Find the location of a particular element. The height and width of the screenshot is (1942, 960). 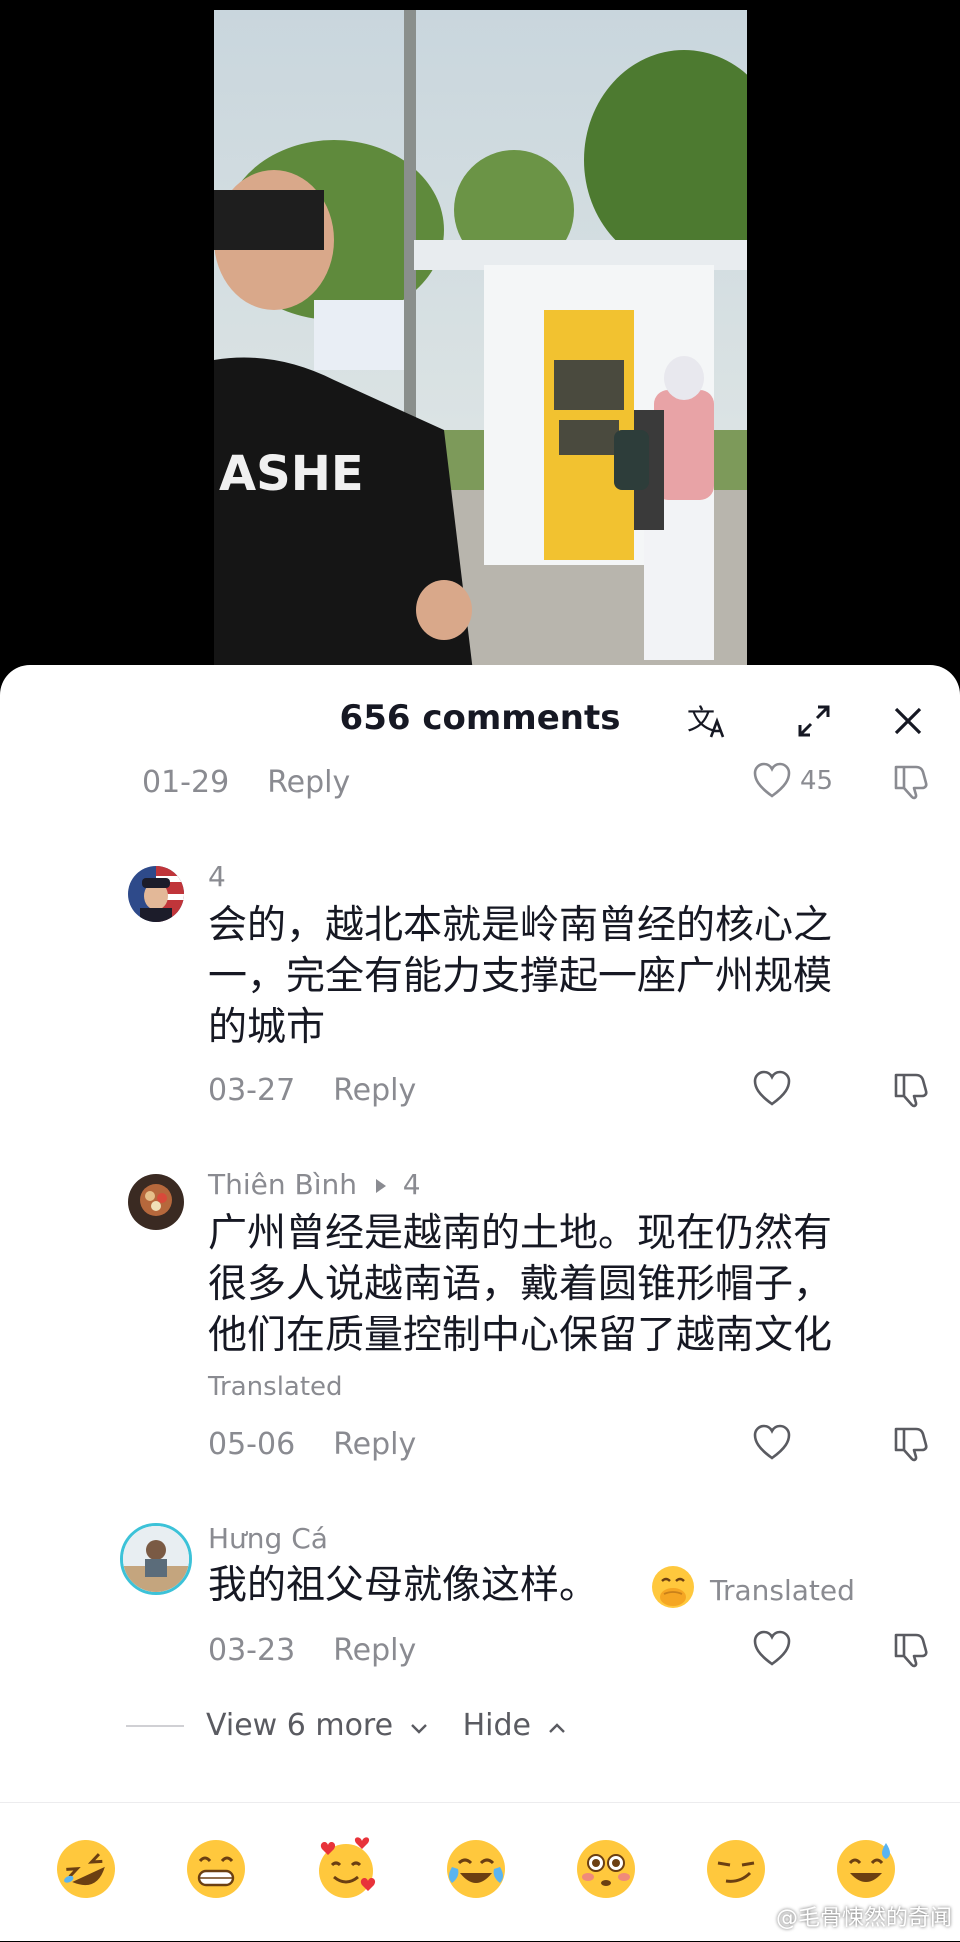

reply-arrow-icon is located at coordinates (380, 1186).